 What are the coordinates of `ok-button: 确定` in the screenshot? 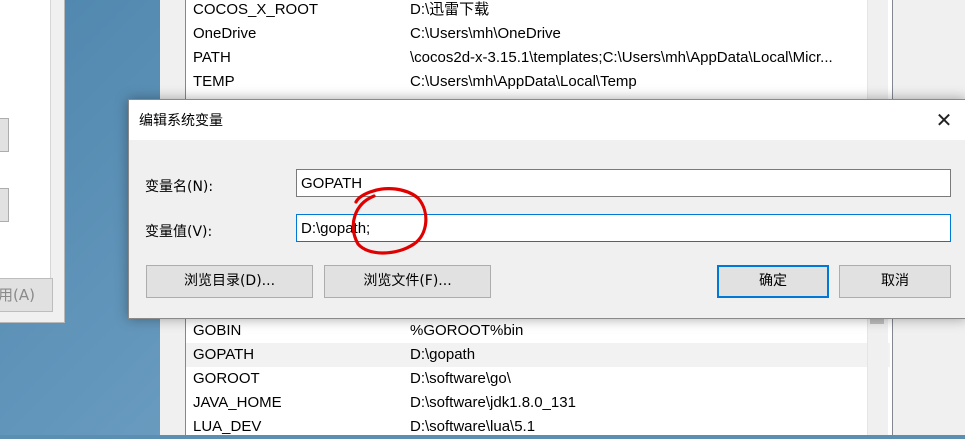 It's located at (773, 281).